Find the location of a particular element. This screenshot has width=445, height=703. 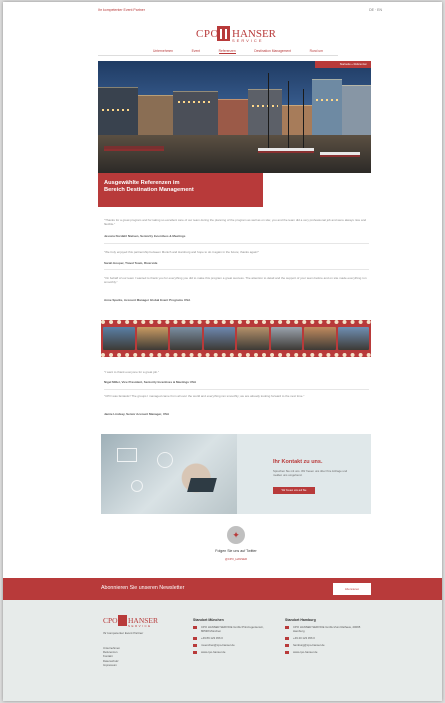

contact-title: Ihr Kontakt zu uns. is located at coordinates (298, 462).